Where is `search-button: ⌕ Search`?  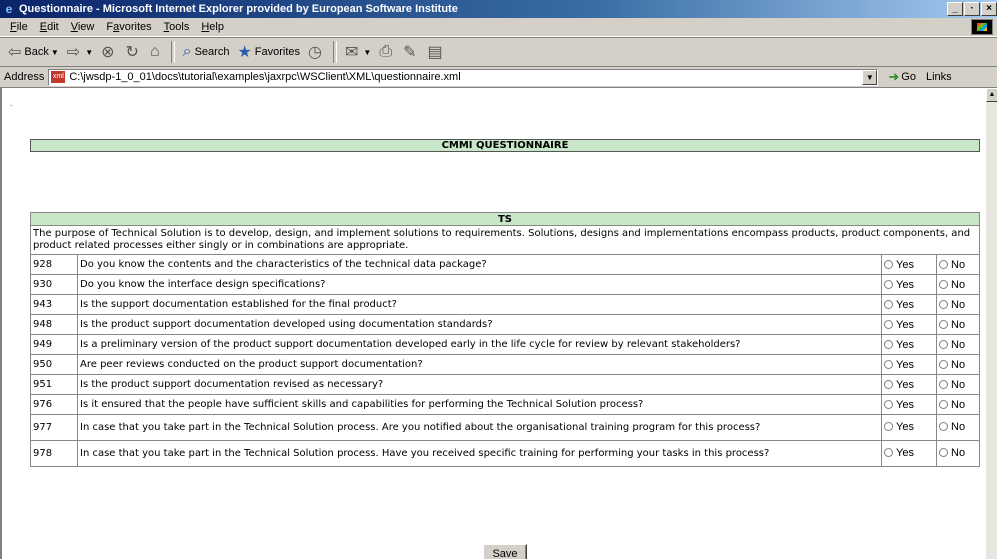
search-button: ⌕ Search is located at coordinates (206, 52).